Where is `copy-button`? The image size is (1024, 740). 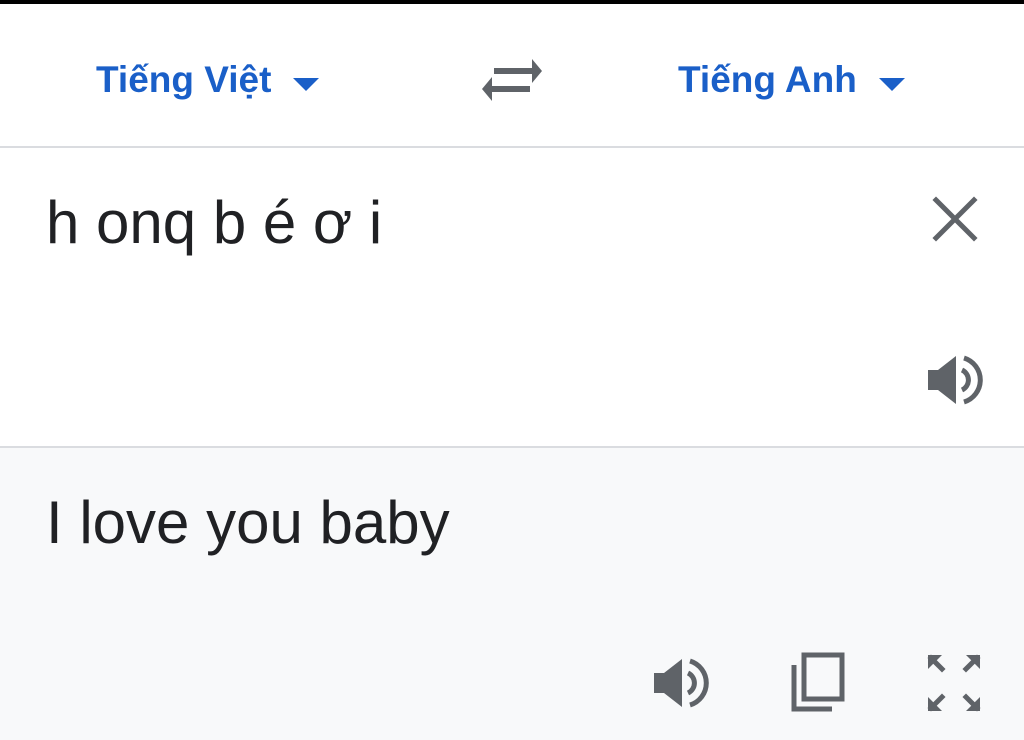
copy-button is located at coordinates (818, 683).